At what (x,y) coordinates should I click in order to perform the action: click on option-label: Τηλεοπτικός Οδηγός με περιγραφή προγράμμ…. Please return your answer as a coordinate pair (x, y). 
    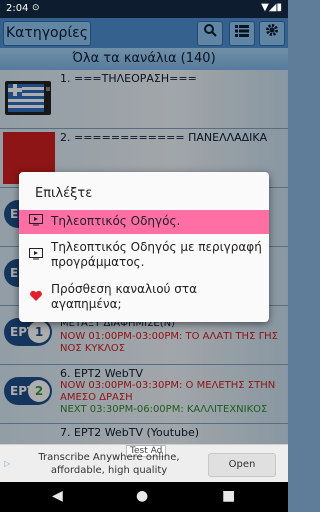
    Looking at the image, I should click on (156, 254).